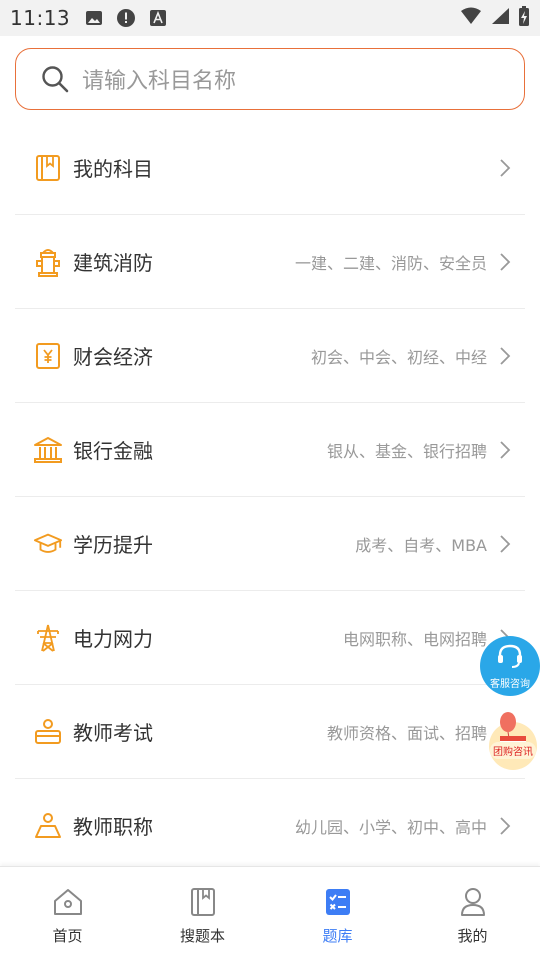 This screenshot has width=540, height=960. Describe the element at coordinates (158, 18) in the screenshot. I see `app-notification-icon` at that location.